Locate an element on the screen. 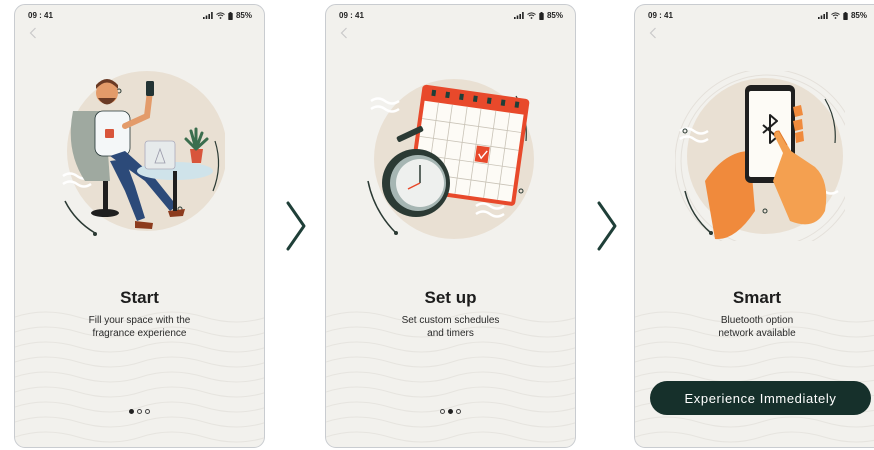 This screenshot has width=874, height=450. calendar-timer-illustration is located at coordinates (450, 159).